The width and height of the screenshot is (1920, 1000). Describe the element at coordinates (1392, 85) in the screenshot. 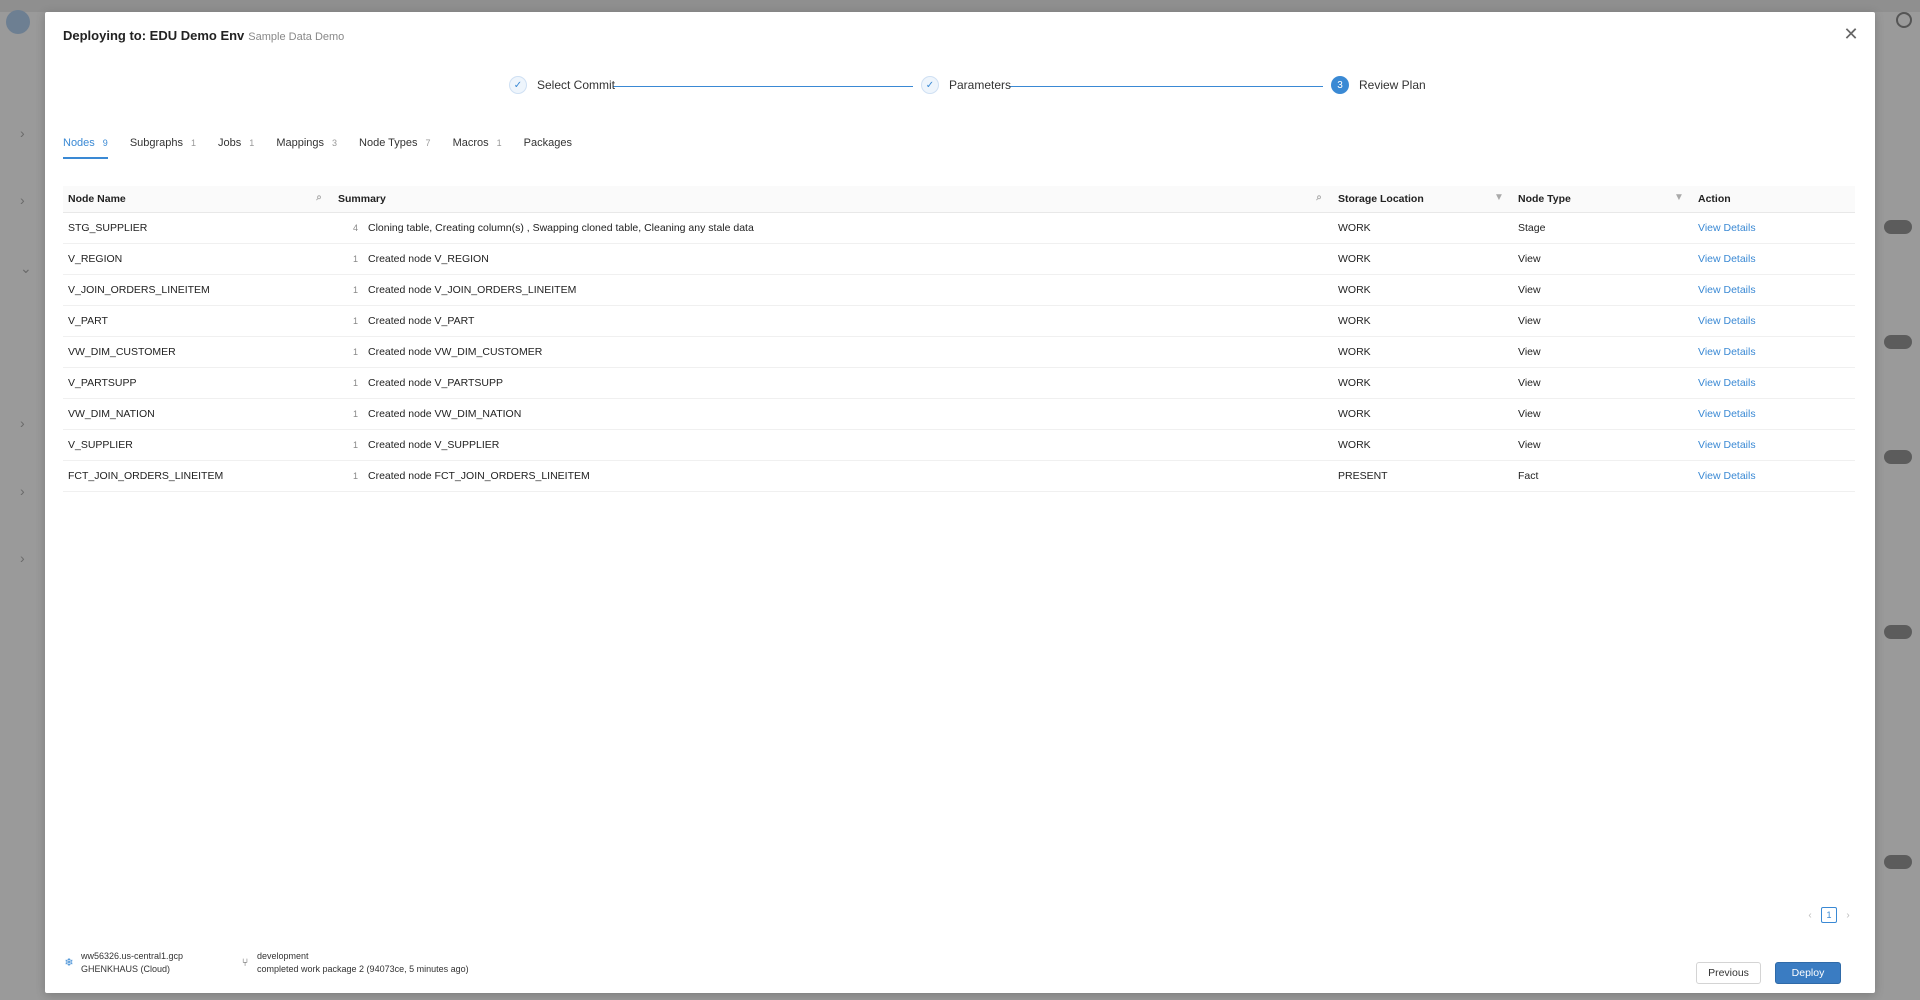

I see `step-label: Review Plan` at that location.